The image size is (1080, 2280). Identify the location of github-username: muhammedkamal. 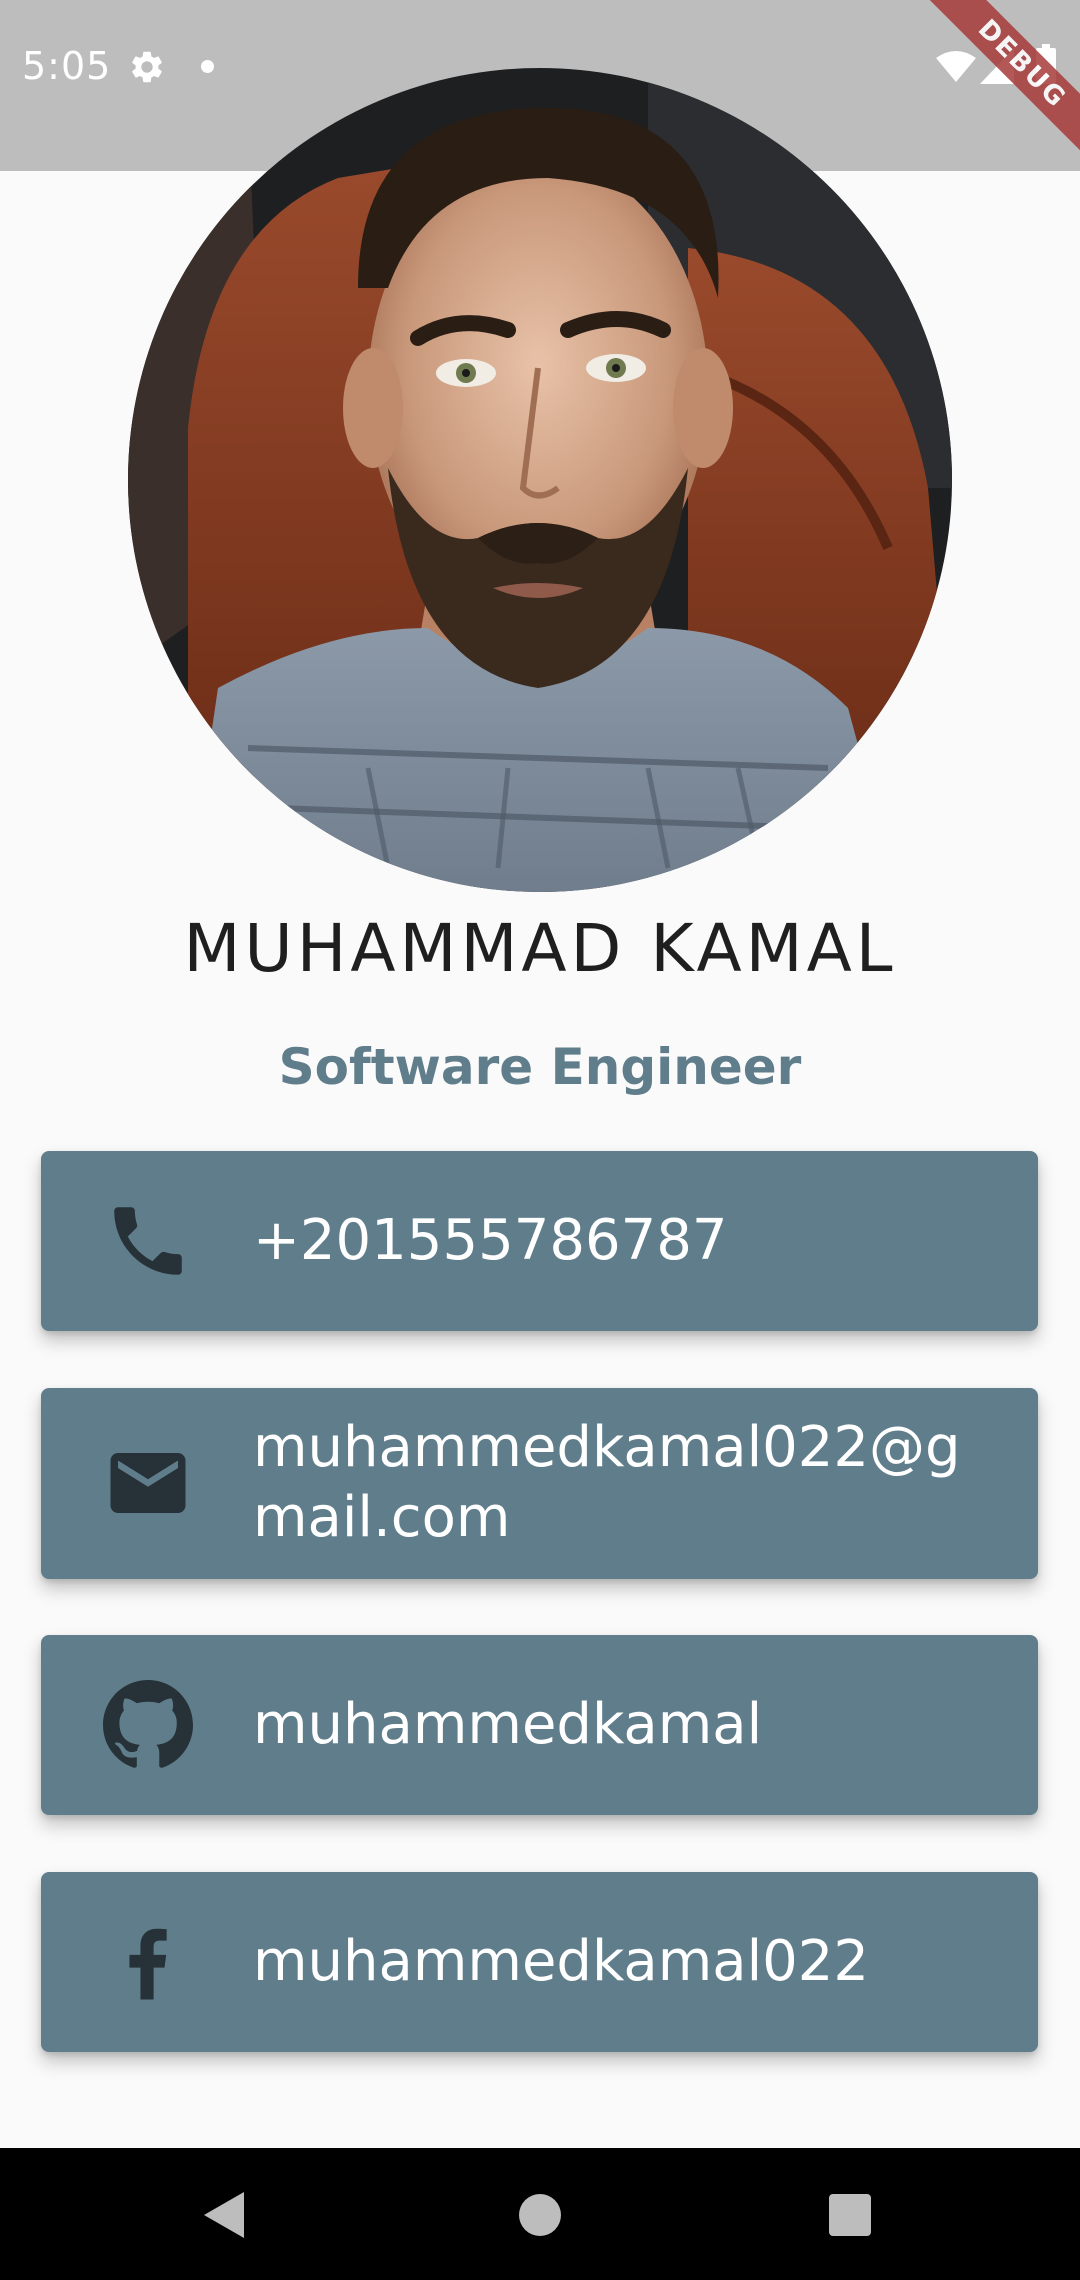
(508, 1724).